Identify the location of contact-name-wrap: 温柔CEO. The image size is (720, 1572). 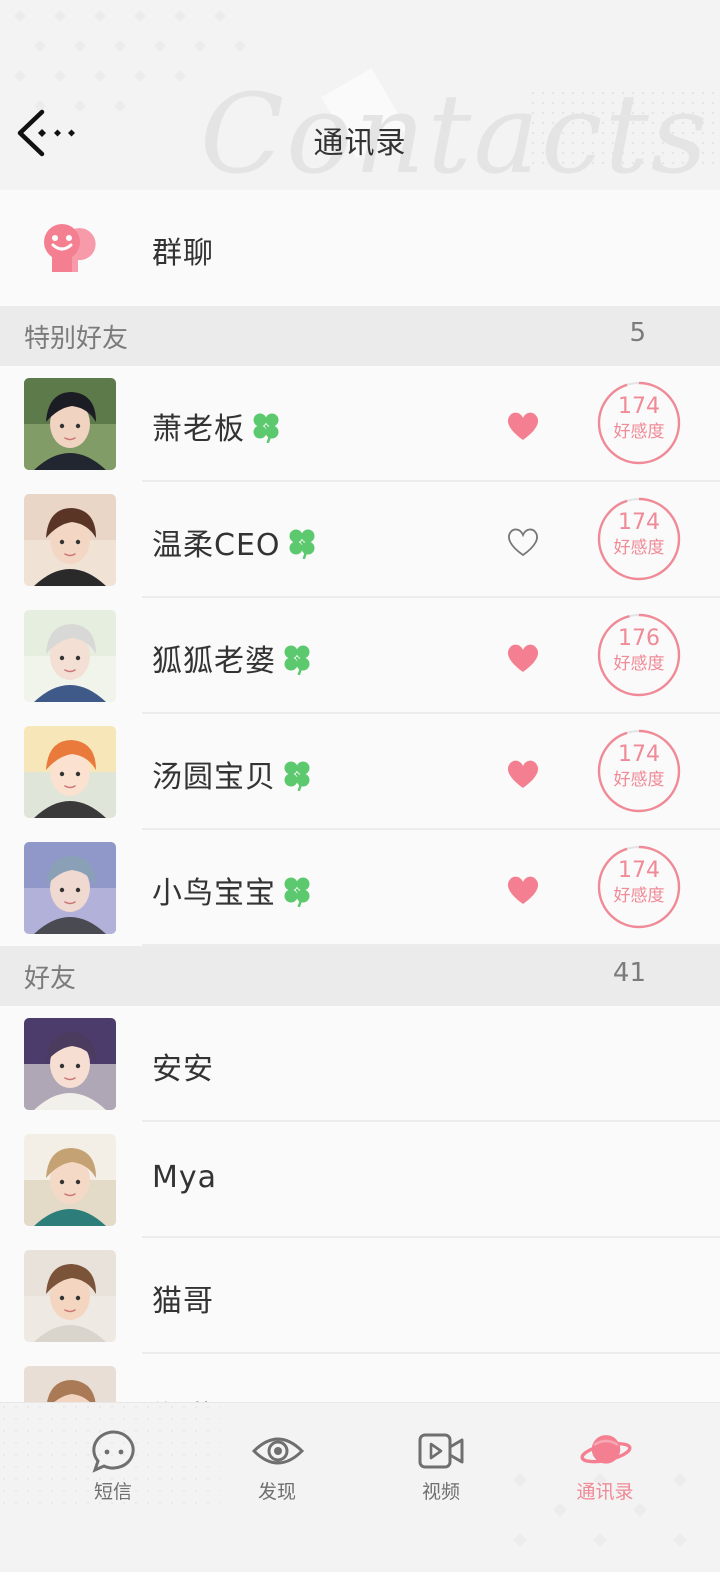
(235, 542).